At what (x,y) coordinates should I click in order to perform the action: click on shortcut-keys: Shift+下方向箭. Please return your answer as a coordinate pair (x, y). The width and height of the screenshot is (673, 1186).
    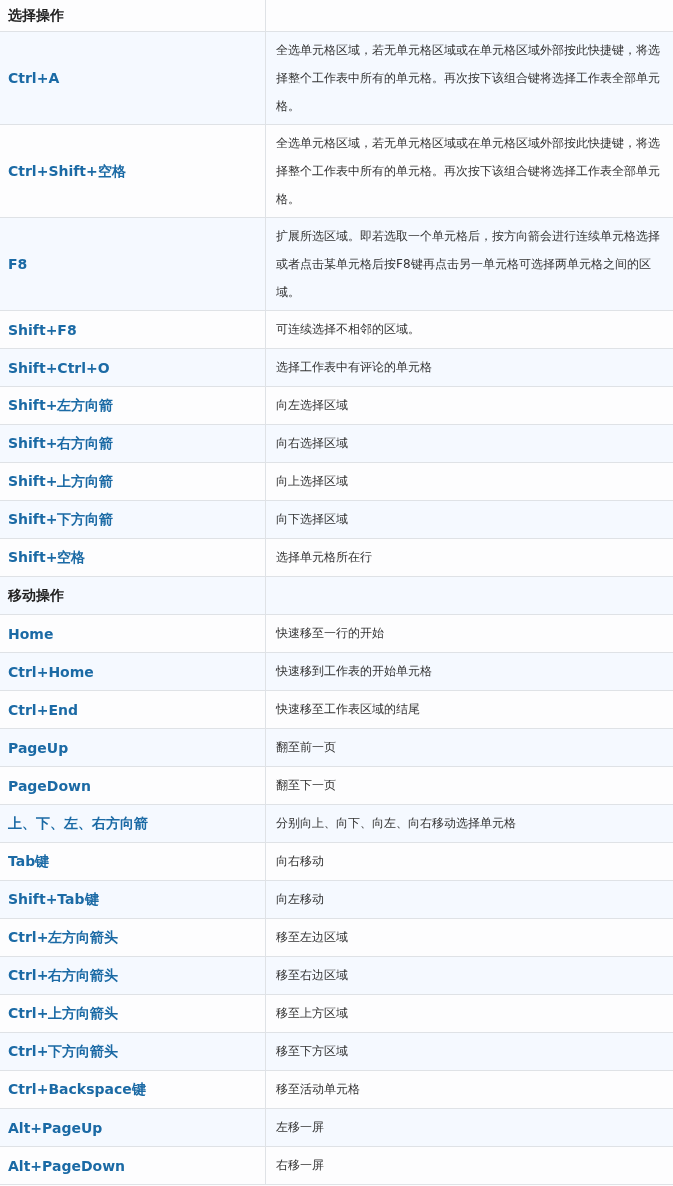
    Looking at the image, I should click on (61, 519).